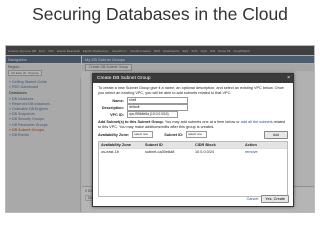  What do you see at coordinates (275, 199) in the screenshot?
I see `yes-create-button: Yes, Create` at bounding box center [275, 199].